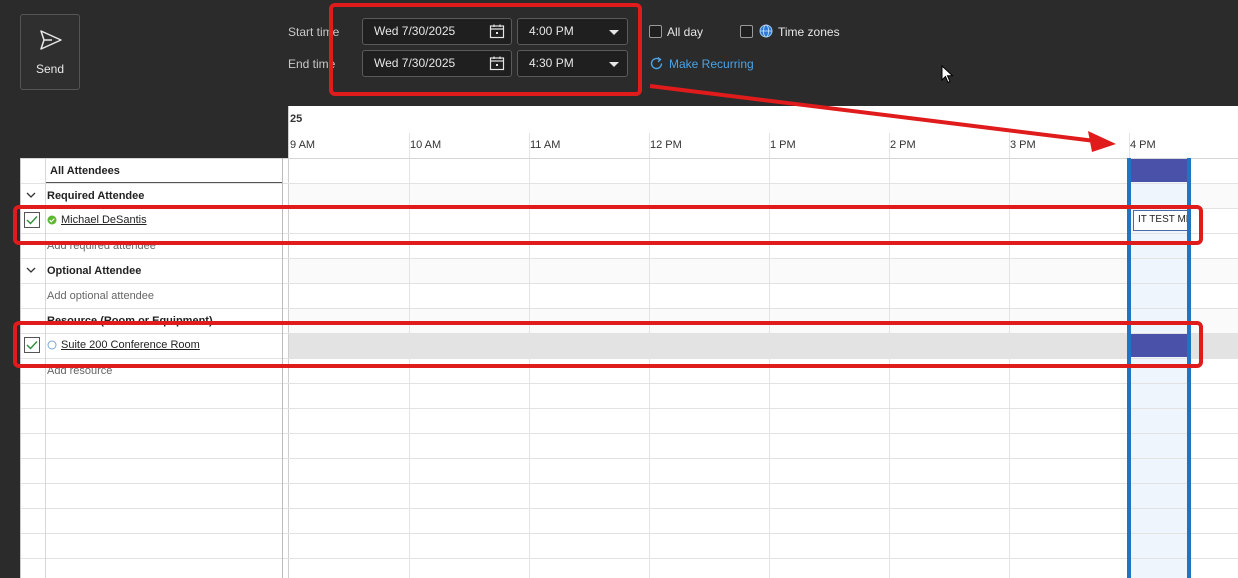 This screenshot has width=1238, height=578. What do you see at coordinates (104, 220) in the screenshot?
I see `attendee-name: Michael DeSantis` at bounding box center [104, 220].